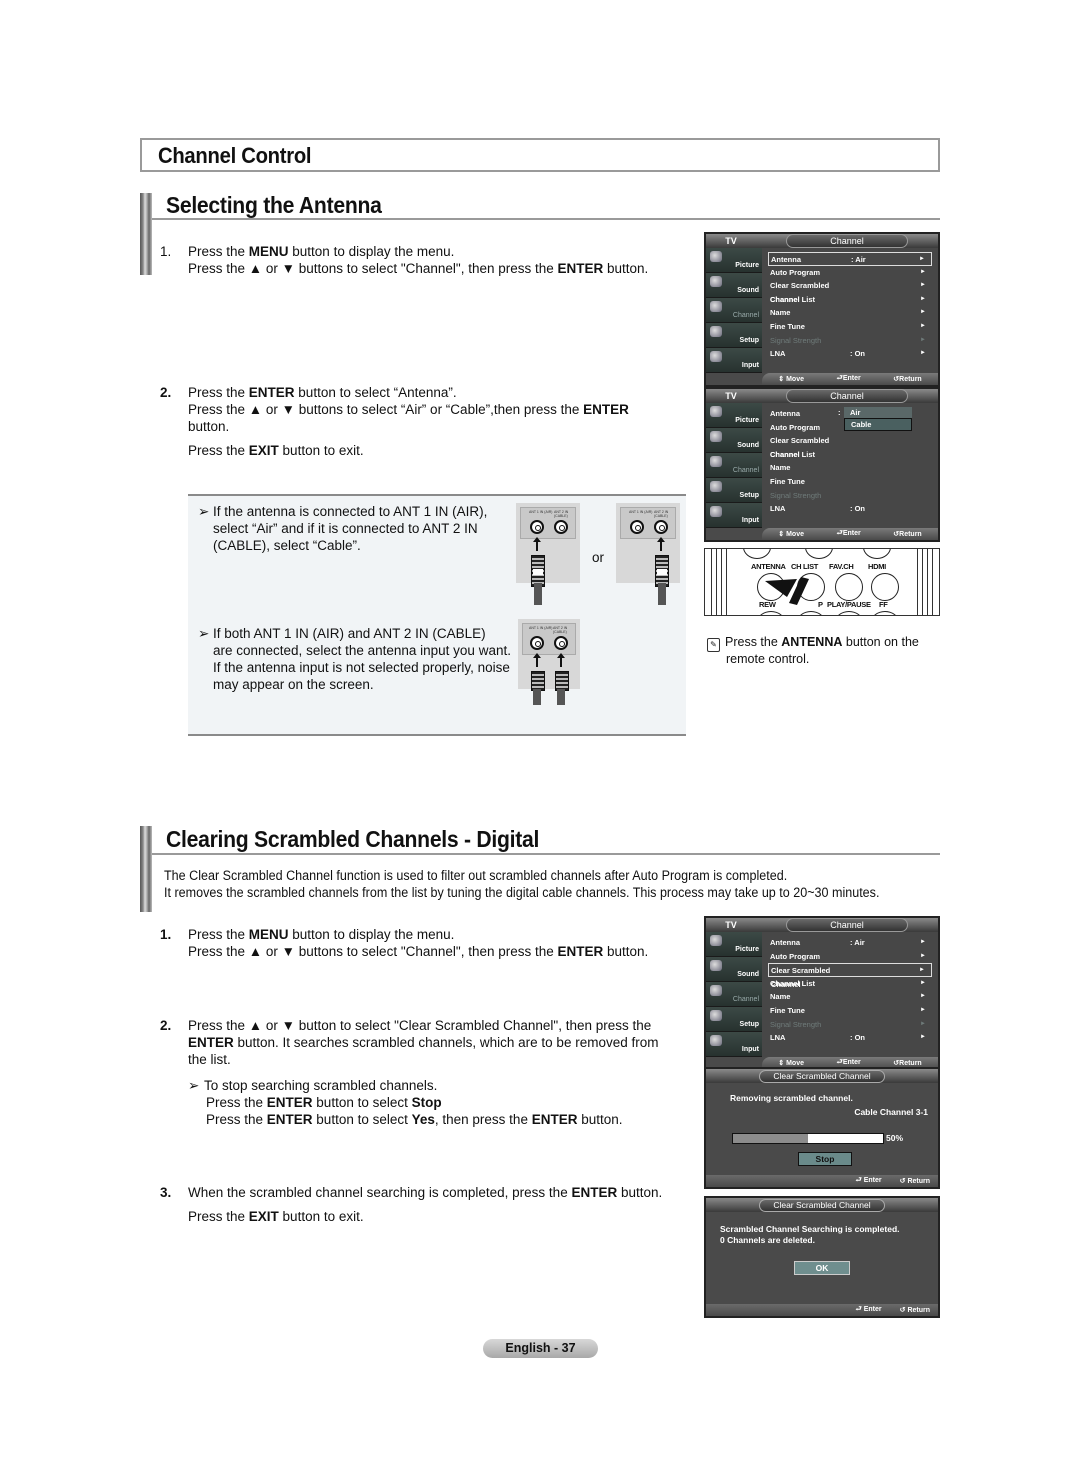 The width and height of the screenshot is (1080, 1476). What do you see at coordinates (641, 512) in the screenshot?
I see `jack-label-ant1: ANT 1 IN (AIR)` at bounding box center [641, 512].